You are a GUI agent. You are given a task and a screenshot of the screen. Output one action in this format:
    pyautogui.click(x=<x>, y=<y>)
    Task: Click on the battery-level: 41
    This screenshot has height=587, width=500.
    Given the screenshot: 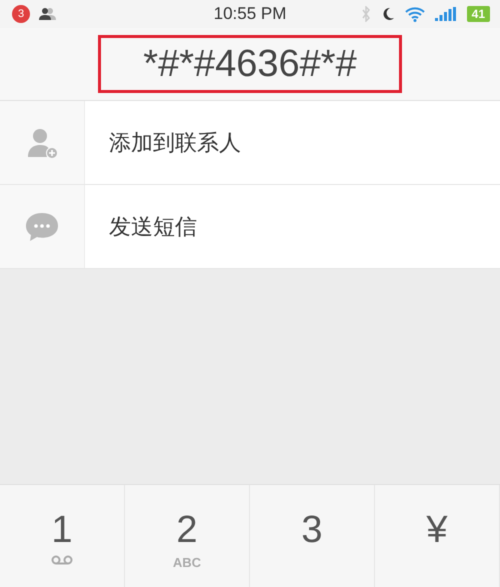 What is the action you would take?
    pyautogui.click(x=478, y=14)
    